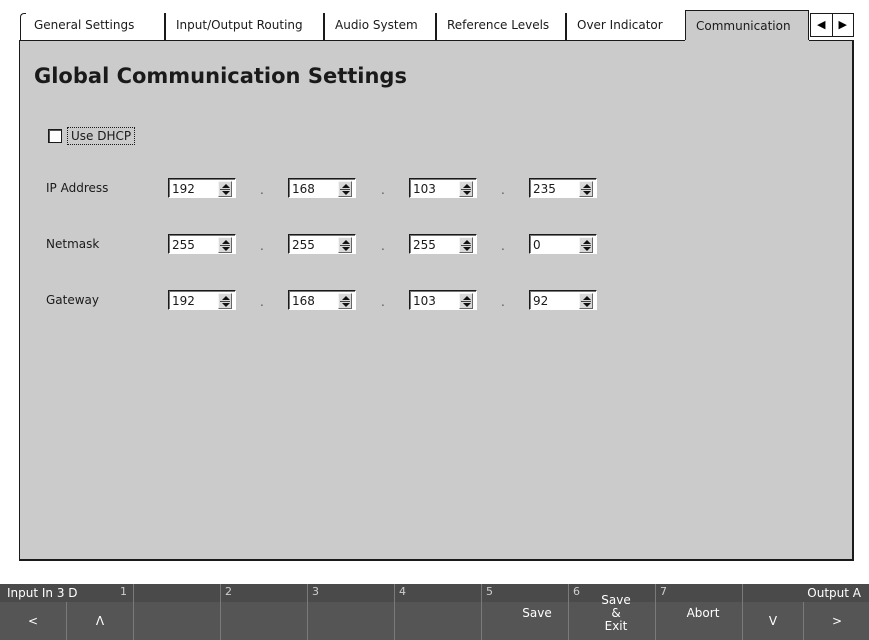 The width and height of the screenshot is (869, 640). I want to click on tab-label: General Settings, so click(84, 25).